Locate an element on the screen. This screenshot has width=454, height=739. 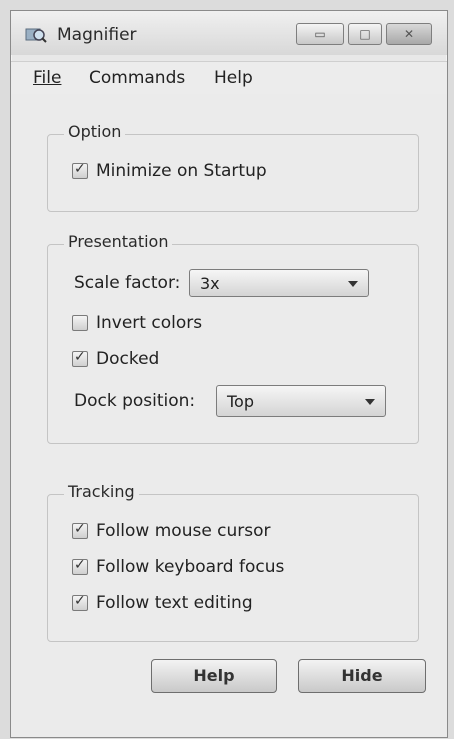
magnifier-app-icon is located at coordinates (36, 35).